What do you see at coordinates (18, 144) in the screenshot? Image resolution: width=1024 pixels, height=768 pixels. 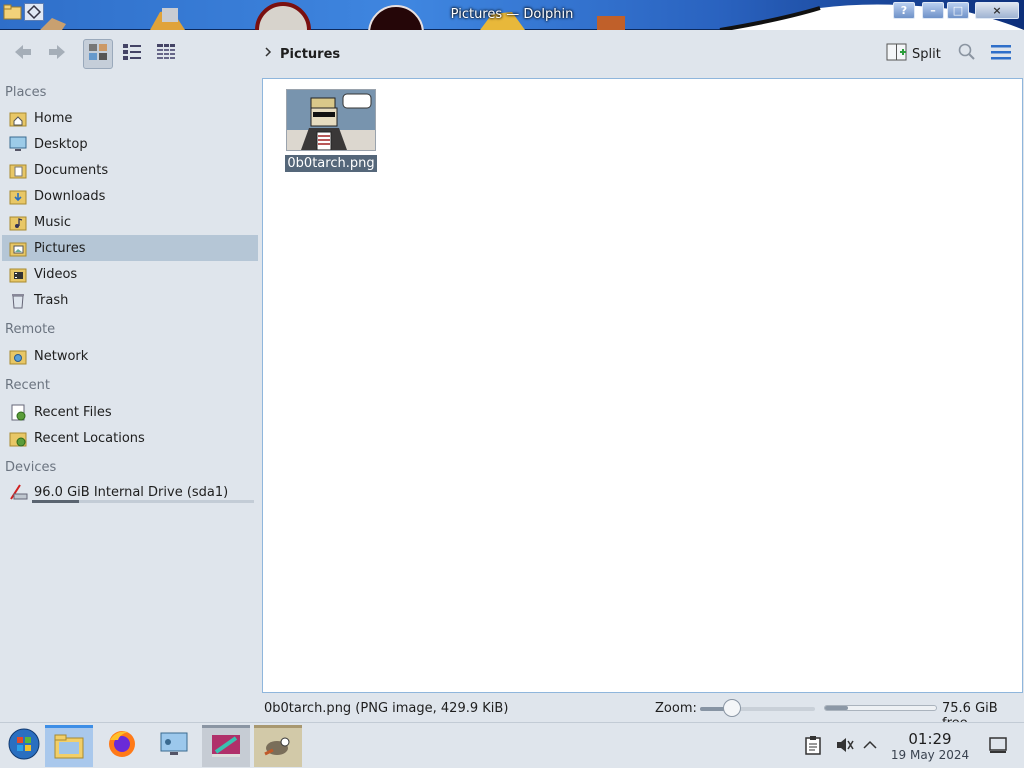 I see `desktop-icon` at bounding box center [18, 144].